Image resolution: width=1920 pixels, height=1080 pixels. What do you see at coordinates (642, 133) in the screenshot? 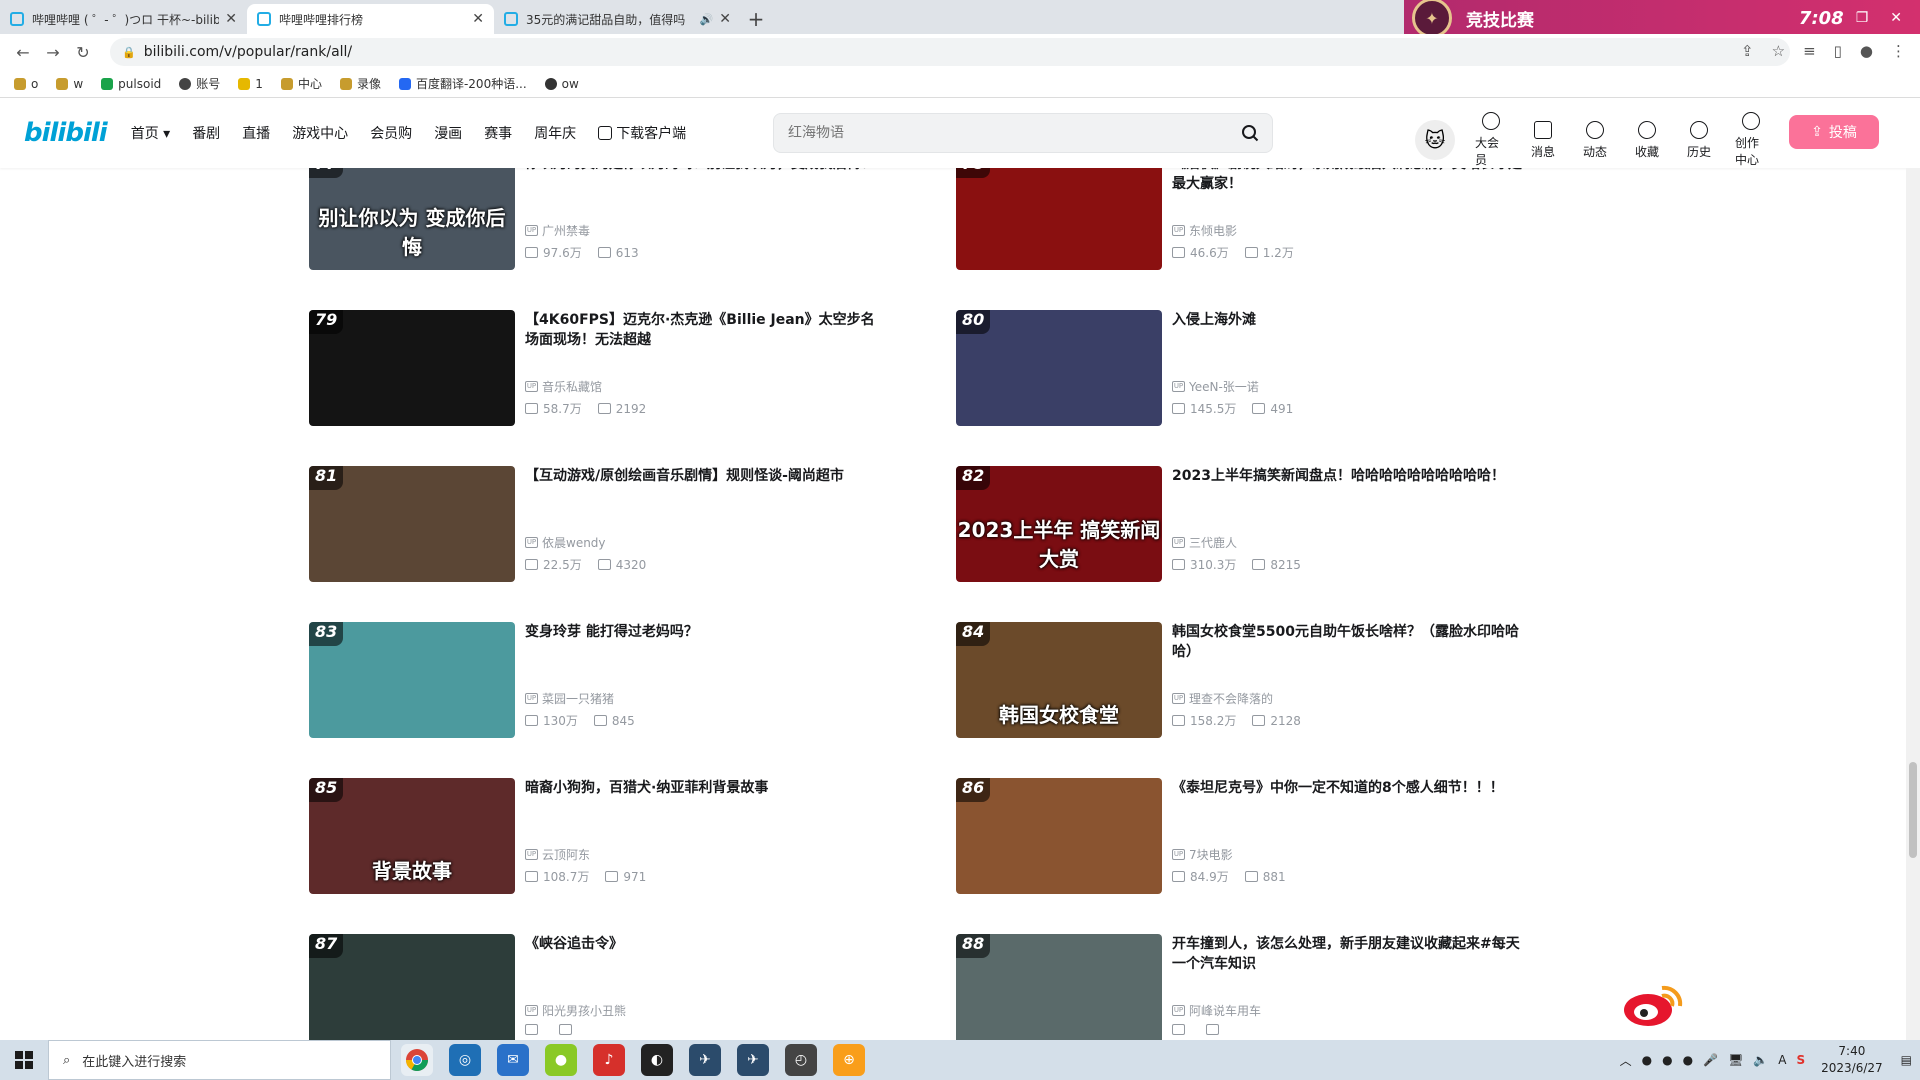
I see `nav-item-download: 下载客户端` at bounding box center [642, 133].